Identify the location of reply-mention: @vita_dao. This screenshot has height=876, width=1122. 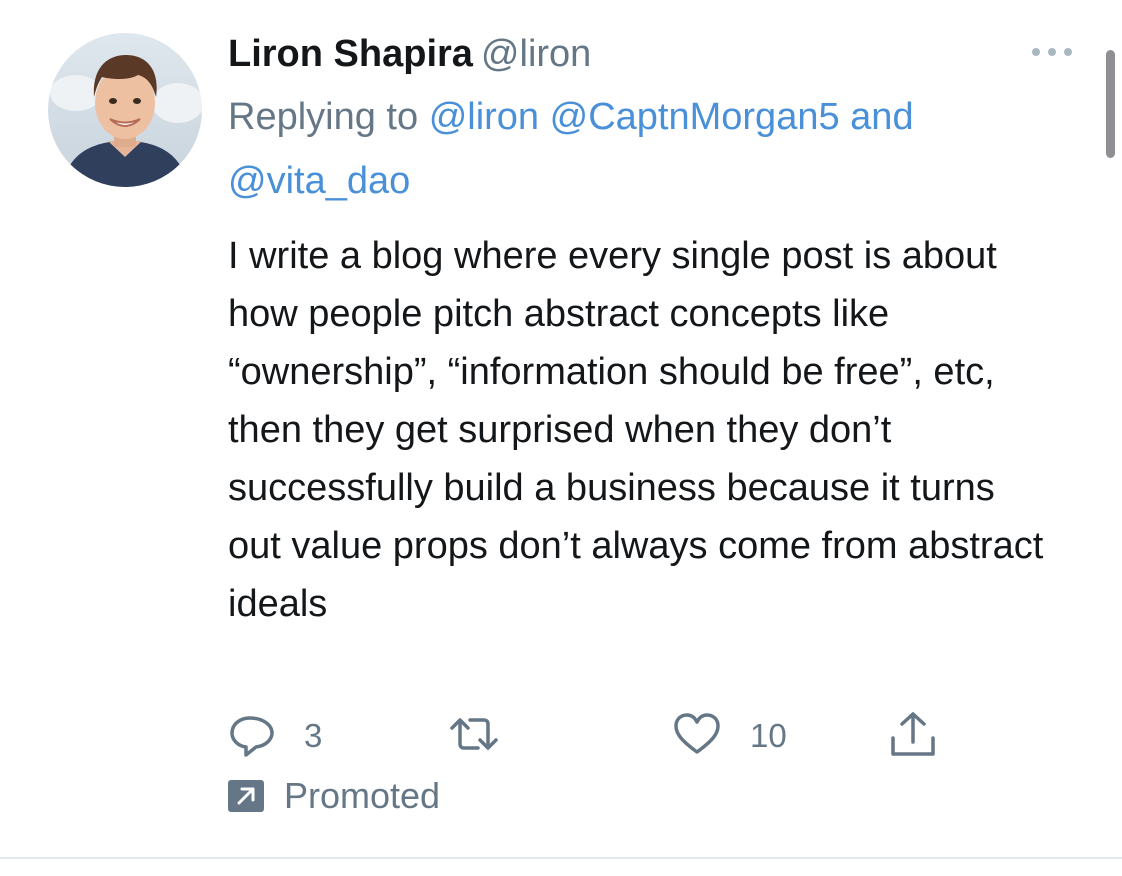
(319, 181).